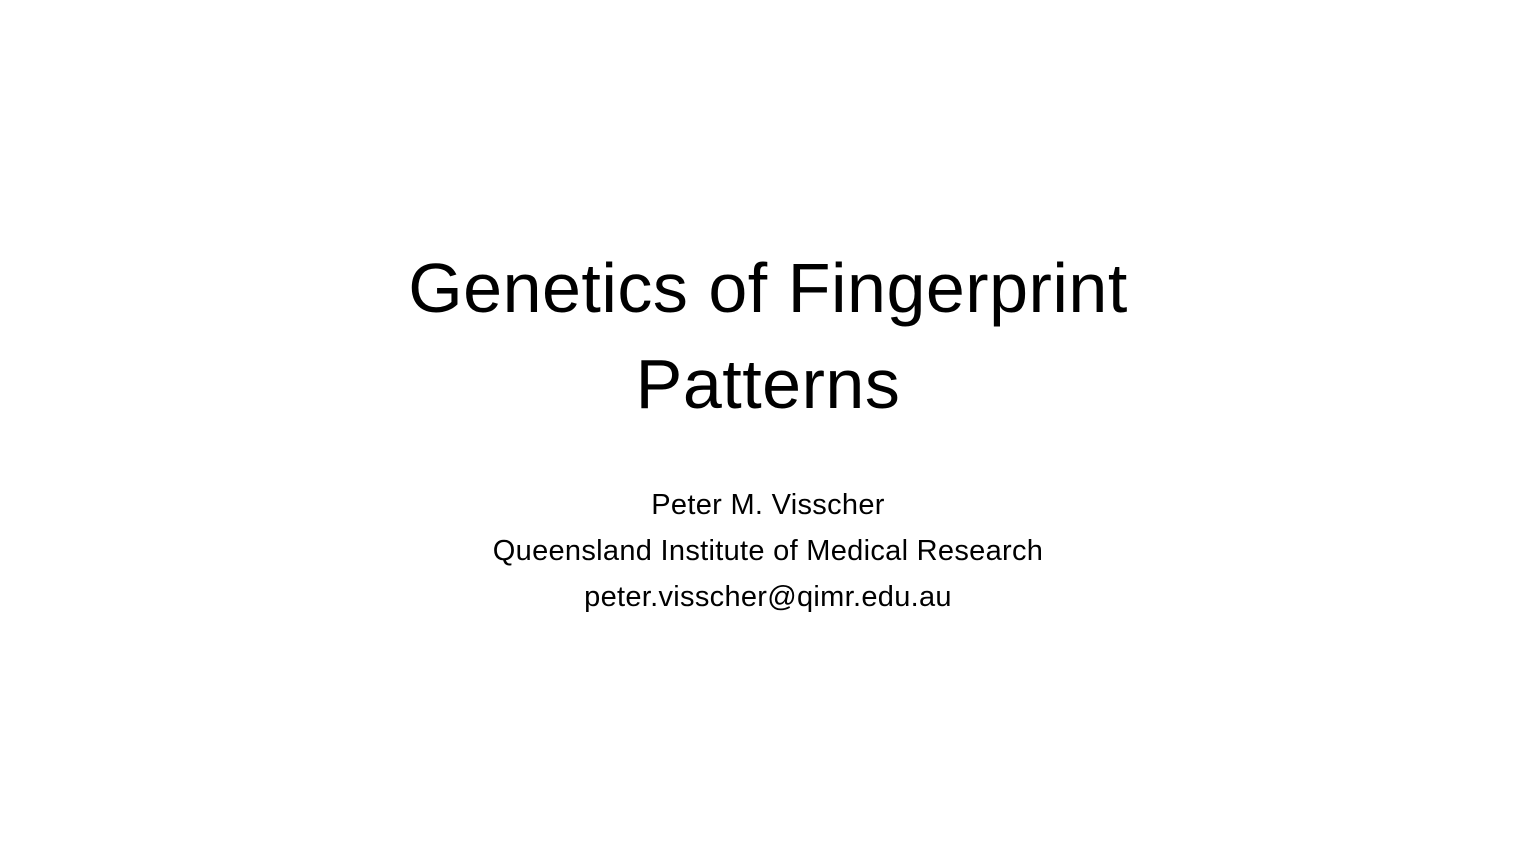 This screenshot has width=1536, height=864. I want to click on institution-name: Queensland Institute of Medical Research, so click(768, 551).